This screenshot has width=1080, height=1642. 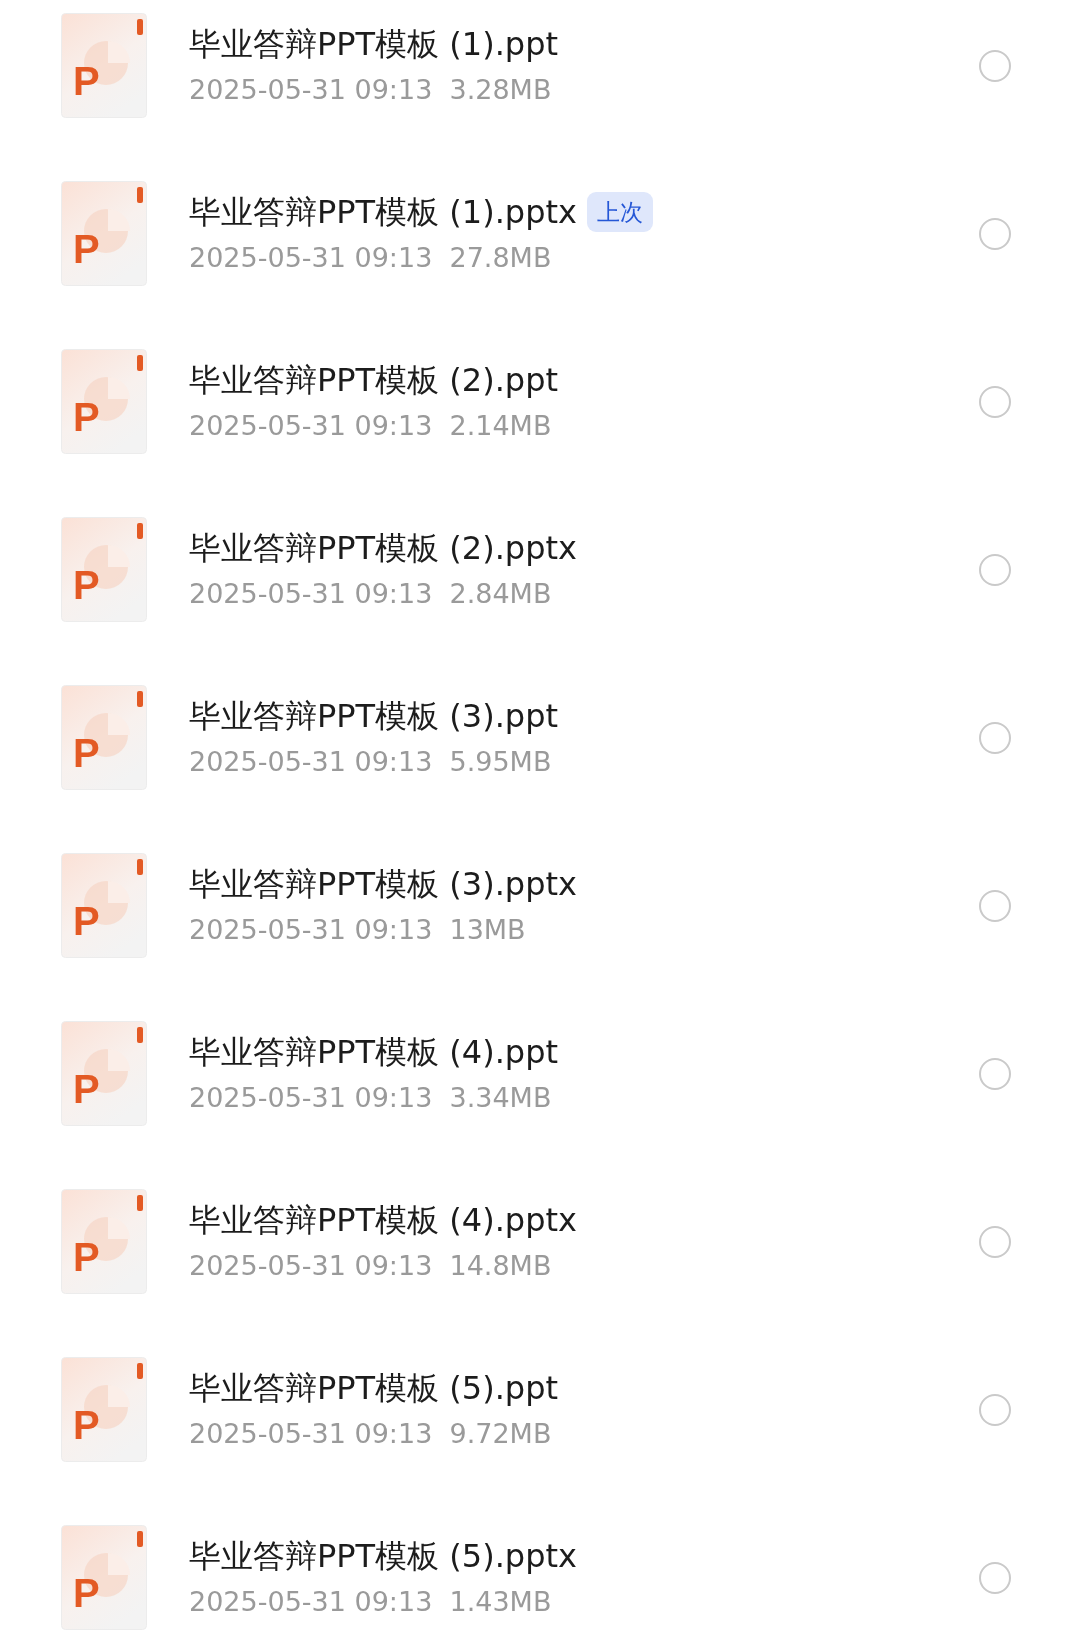 What do you see at coordinates (371, 89) in the screenshot?
I see `file-meta: 2025-05-31 09:13 3.28MB` at bounding box center [371, 89].